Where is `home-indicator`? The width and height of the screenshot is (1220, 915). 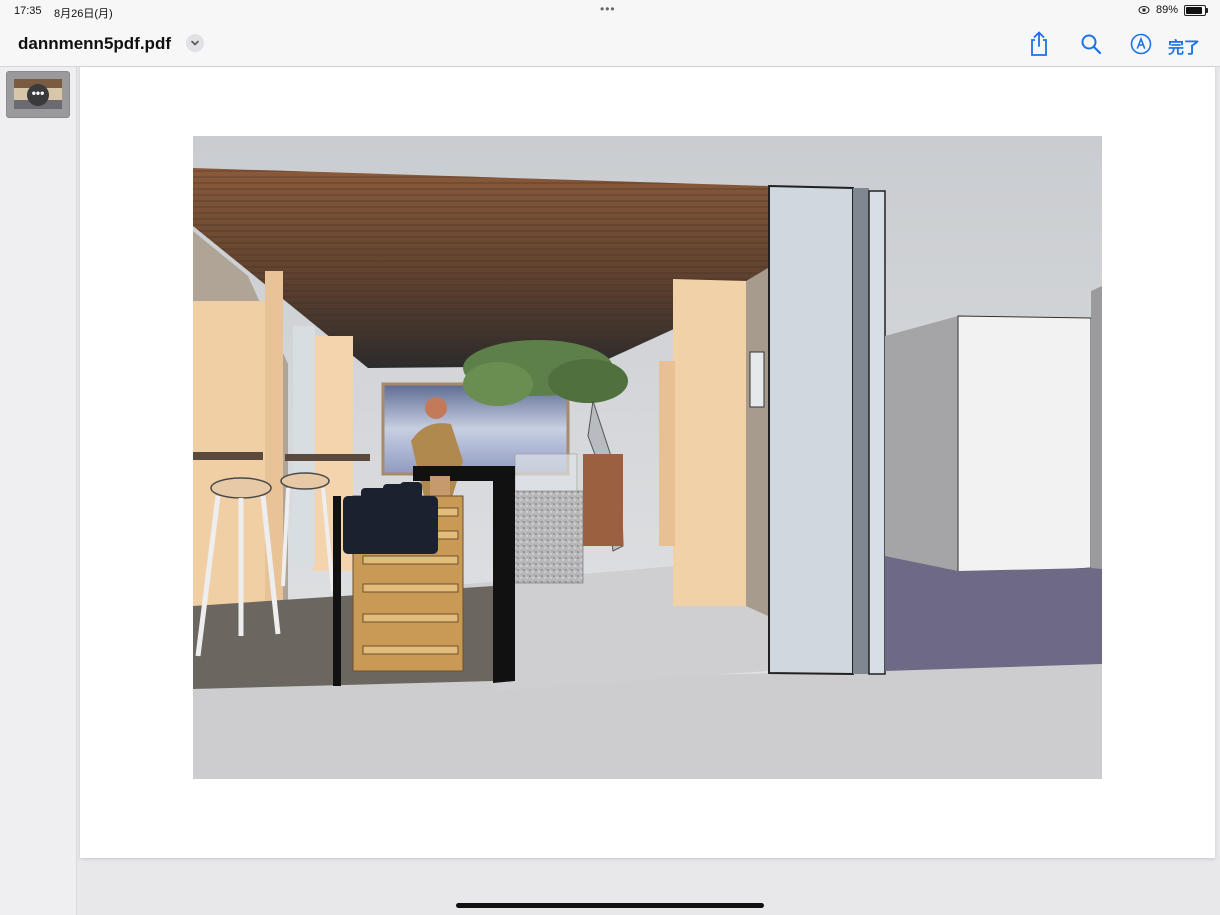 home-indicator is located at coordinates (610, 905).